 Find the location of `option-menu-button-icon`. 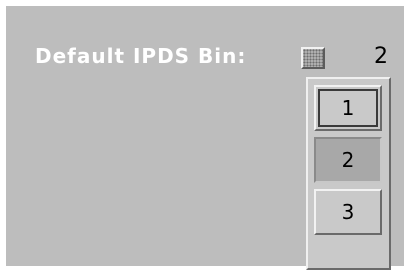

option-menu-button-icon is located at coordinates (313, 58).